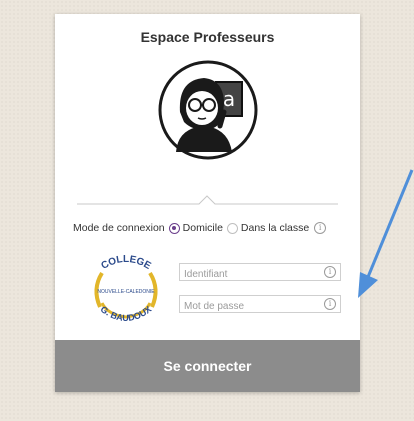 This screenshot has width=414, height=421. Describe the element at coordinates (275, 228) in the screenshot. I see `radio-classe-label: Dans la classe` at that location.